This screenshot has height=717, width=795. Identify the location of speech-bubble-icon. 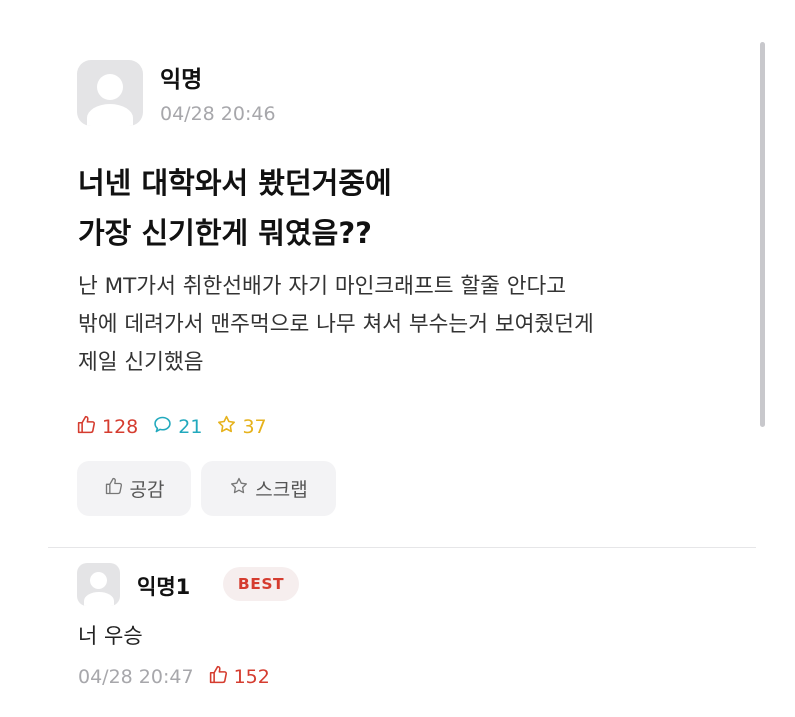
(162, 427).